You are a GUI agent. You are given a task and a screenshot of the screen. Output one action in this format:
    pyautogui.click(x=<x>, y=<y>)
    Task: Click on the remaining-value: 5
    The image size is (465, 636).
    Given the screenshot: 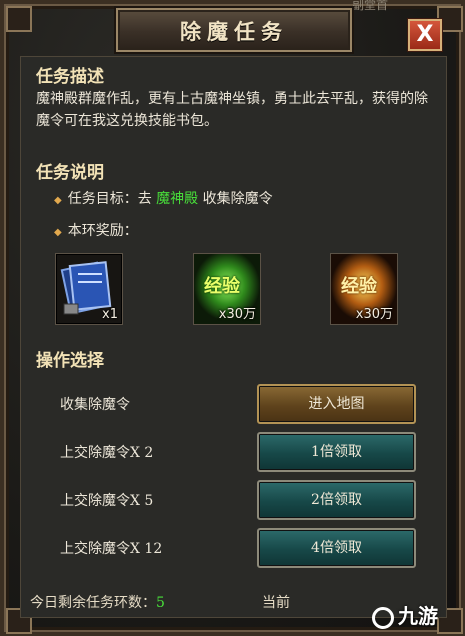 What is the action you would take?
    pyautogui.click(x=160, y=603)
    